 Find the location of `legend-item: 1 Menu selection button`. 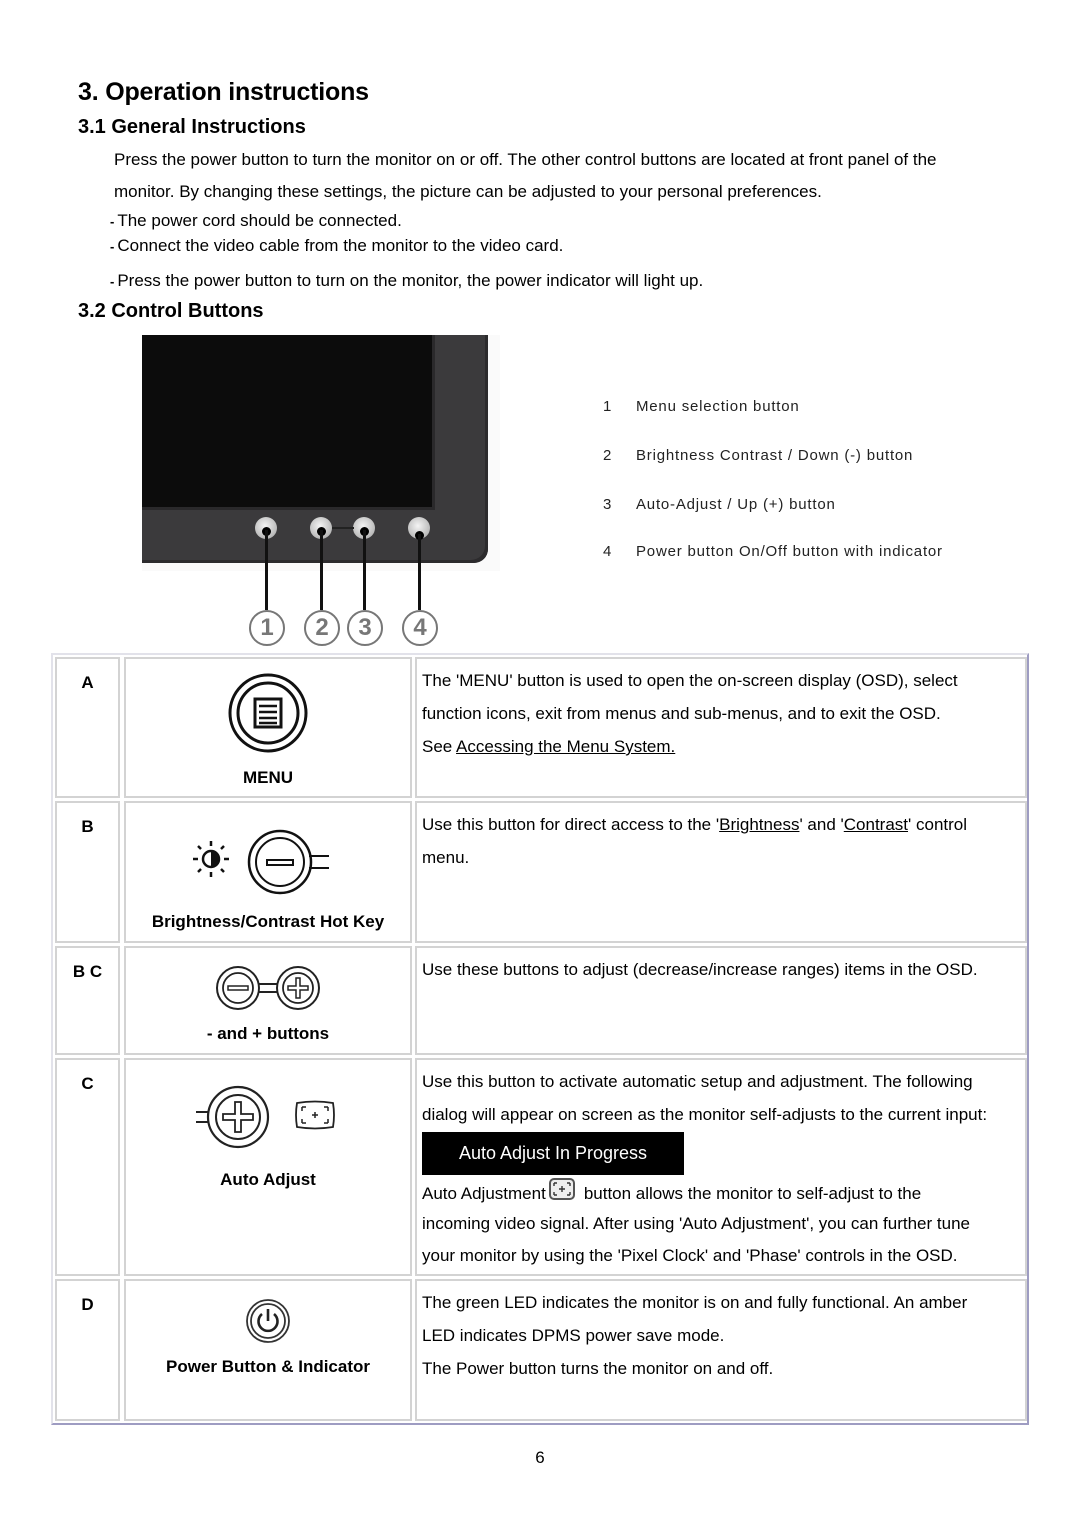

legend-item: 1 Menu selection button is located at coordinates (701, 406).